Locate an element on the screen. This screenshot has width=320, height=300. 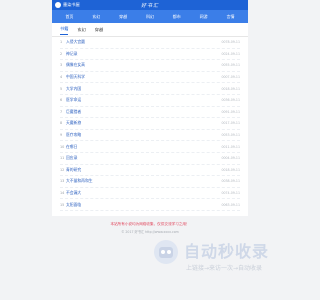
book-date: 0038-09-11 is located at coordinates (230, 181).